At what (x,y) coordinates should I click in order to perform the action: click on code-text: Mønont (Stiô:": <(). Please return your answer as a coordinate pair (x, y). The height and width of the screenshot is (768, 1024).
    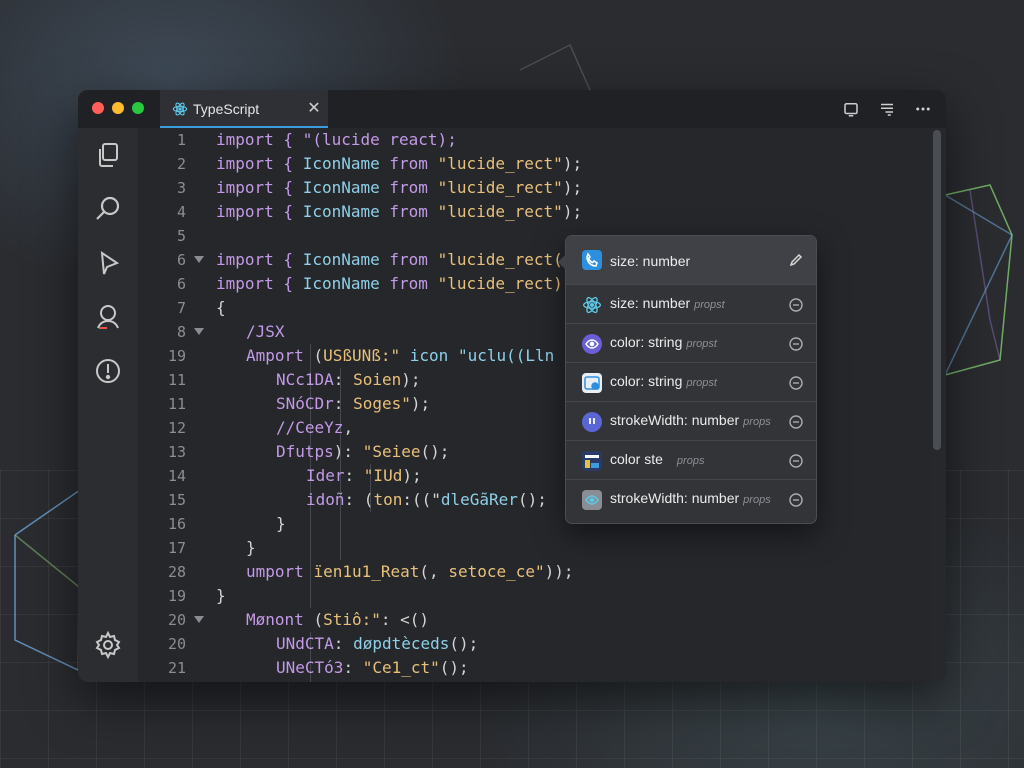
    Looking at the image, I should click on (337, 620).